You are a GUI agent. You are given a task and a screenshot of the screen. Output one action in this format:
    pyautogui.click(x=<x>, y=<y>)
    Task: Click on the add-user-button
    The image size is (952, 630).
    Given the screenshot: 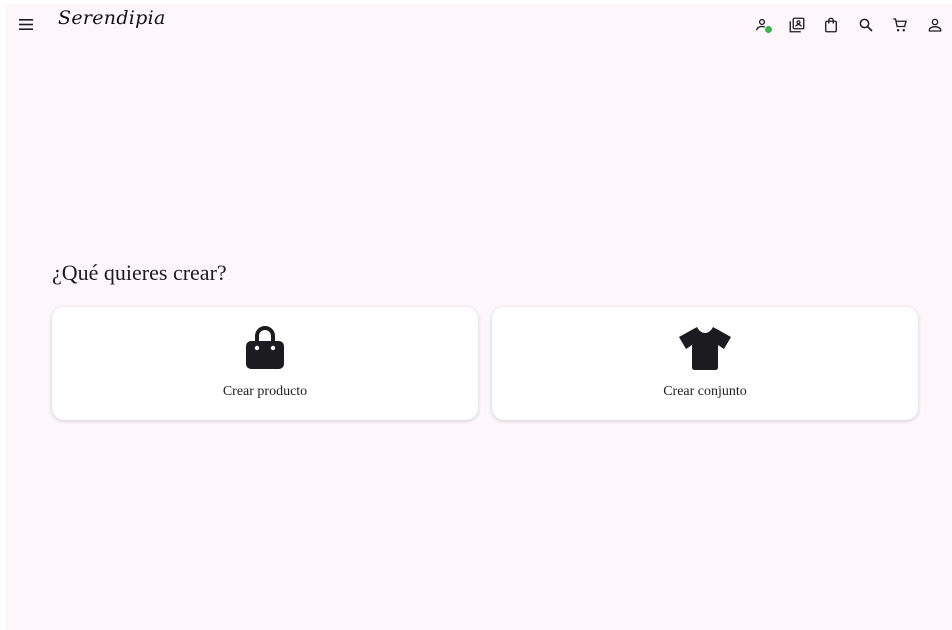 What is the action you would take?
    pyautogui.click(x=762, y=25)
    